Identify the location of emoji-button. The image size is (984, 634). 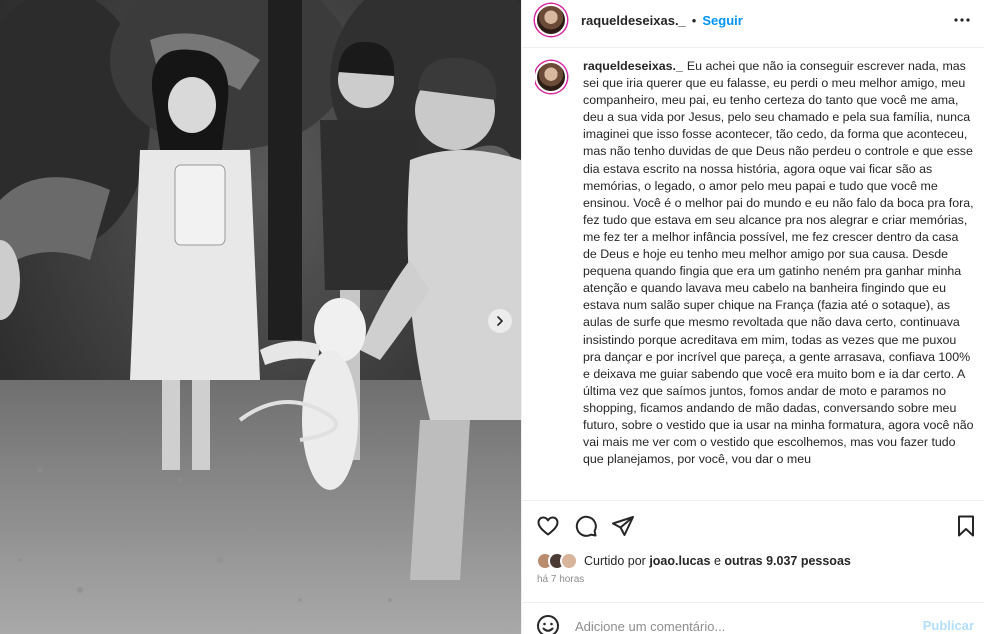
(548, 624).